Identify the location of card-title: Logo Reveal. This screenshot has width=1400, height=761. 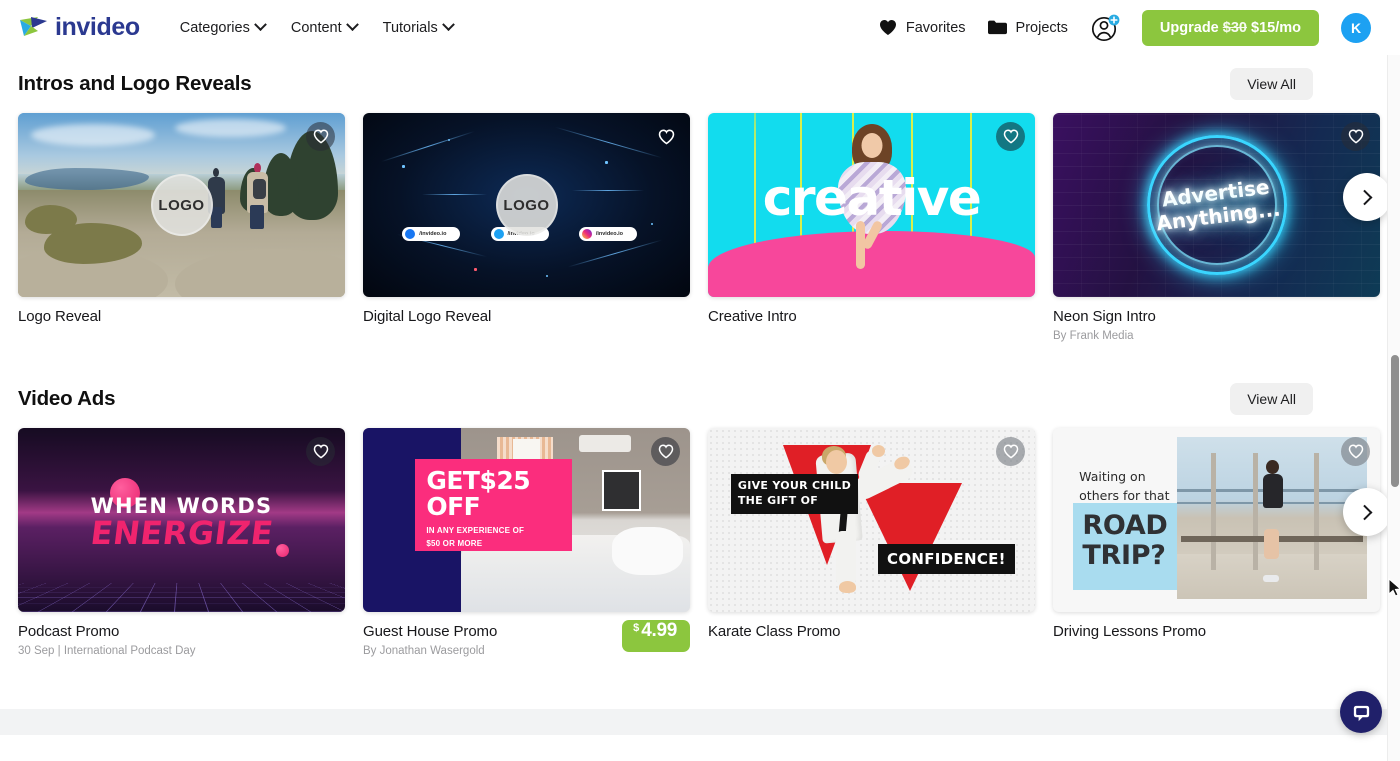
(60, 316).